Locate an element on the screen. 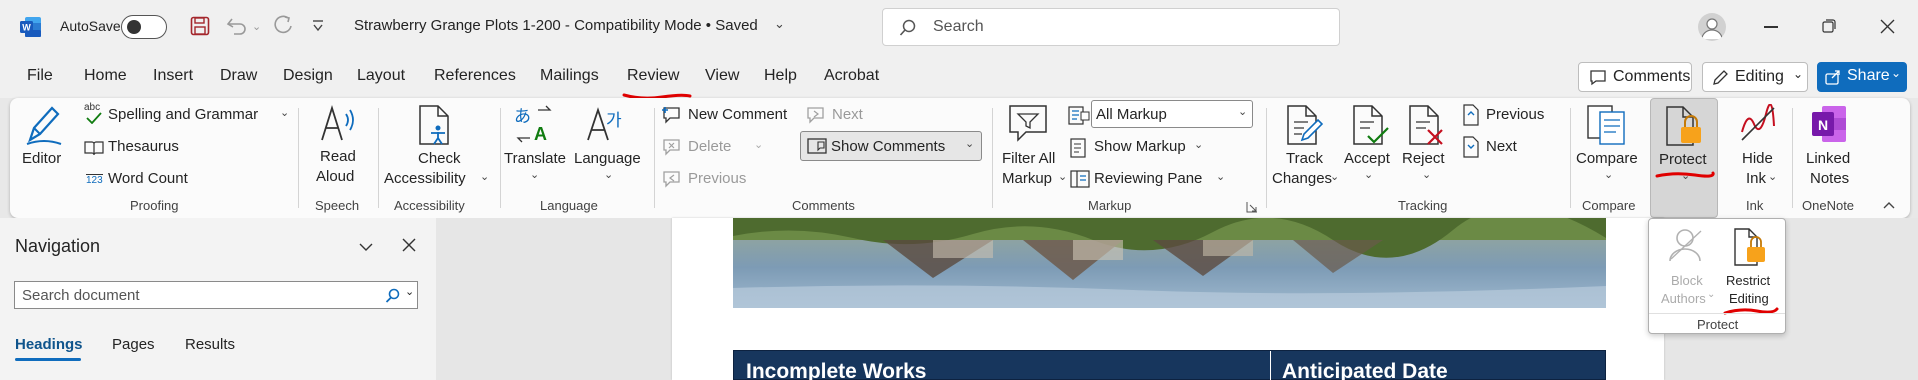 This screenshot has width=1918, height=380. markup-display-dropdown: All Markup ⌄ is located at coordinates (1172, 114).